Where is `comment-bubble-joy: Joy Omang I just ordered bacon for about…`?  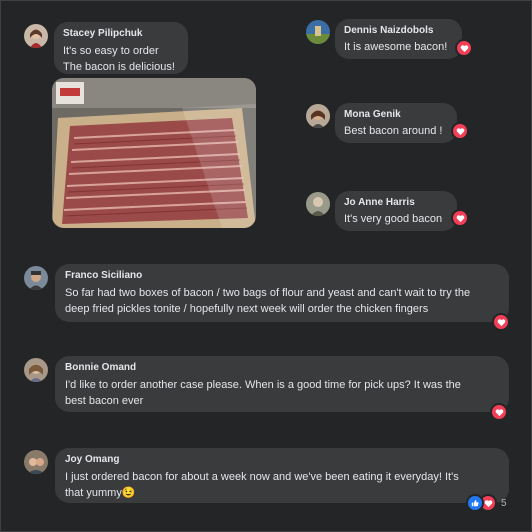 comment-bubble-joy: Joy Omang I just ordered bacon for about… is located at coordinates (282, 475).